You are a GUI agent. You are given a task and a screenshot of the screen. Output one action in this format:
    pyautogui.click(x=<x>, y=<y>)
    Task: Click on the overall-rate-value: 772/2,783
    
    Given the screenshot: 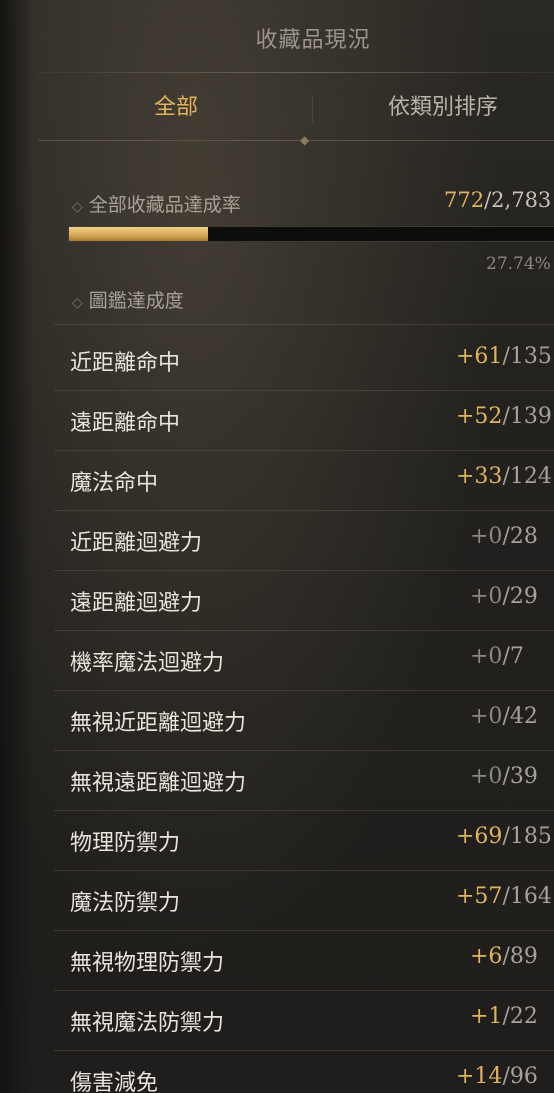 What is the action you would take?
    pyautogui.click(x=497, y=200)
    